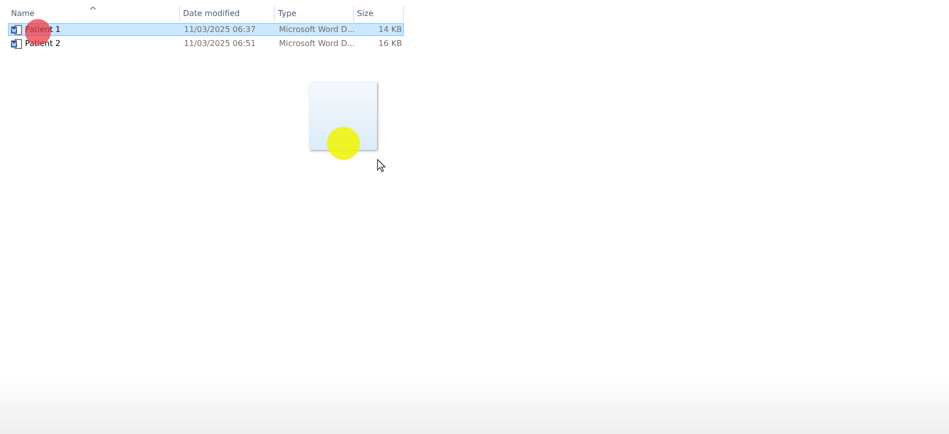 The image size is (949, 434). I want to click on date-modified: 11/03/2025 06:37, so click(220, 29).